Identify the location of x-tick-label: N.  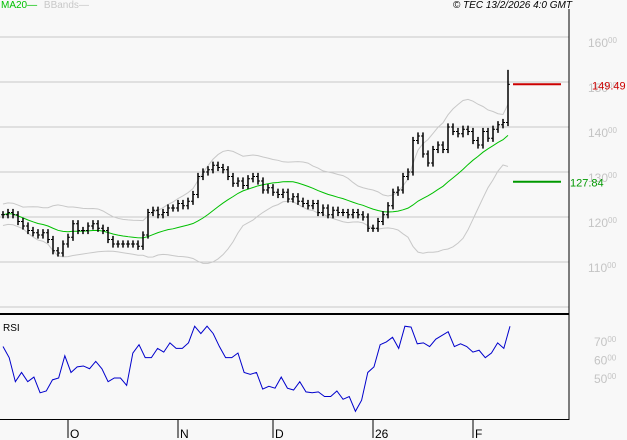
(184, 433).